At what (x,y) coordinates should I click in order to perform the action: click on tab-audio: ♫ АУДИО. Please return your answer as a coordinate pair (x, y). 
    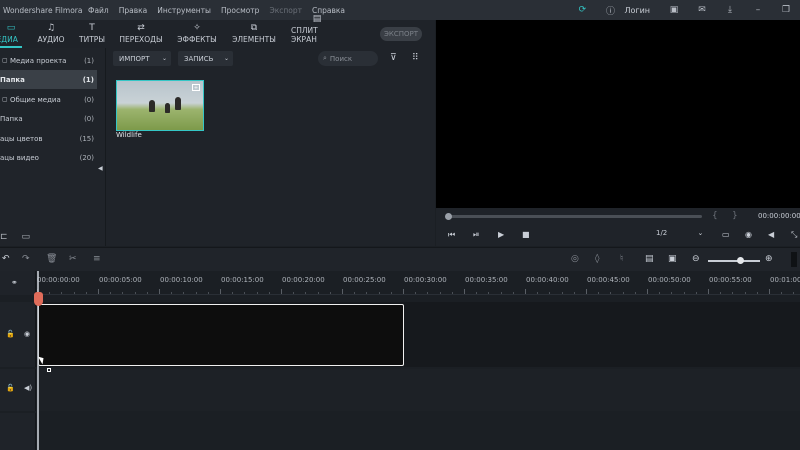
    Looking at the image, I should click on (51, 34).